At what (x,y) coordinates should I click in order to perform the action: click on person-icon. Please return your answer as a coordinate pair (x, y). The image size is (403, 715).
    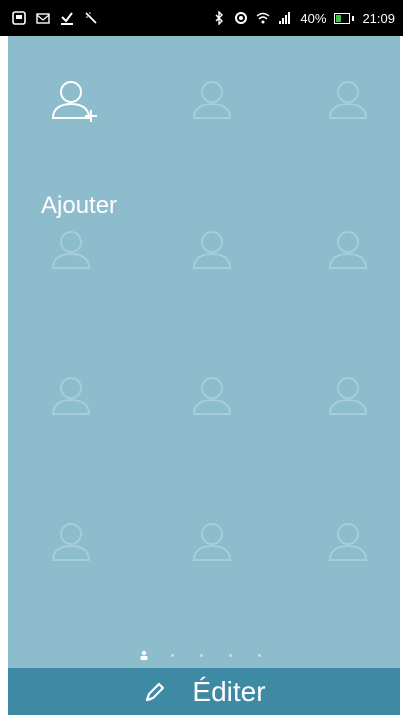
    Looking at the image, I should click on (143, 655).